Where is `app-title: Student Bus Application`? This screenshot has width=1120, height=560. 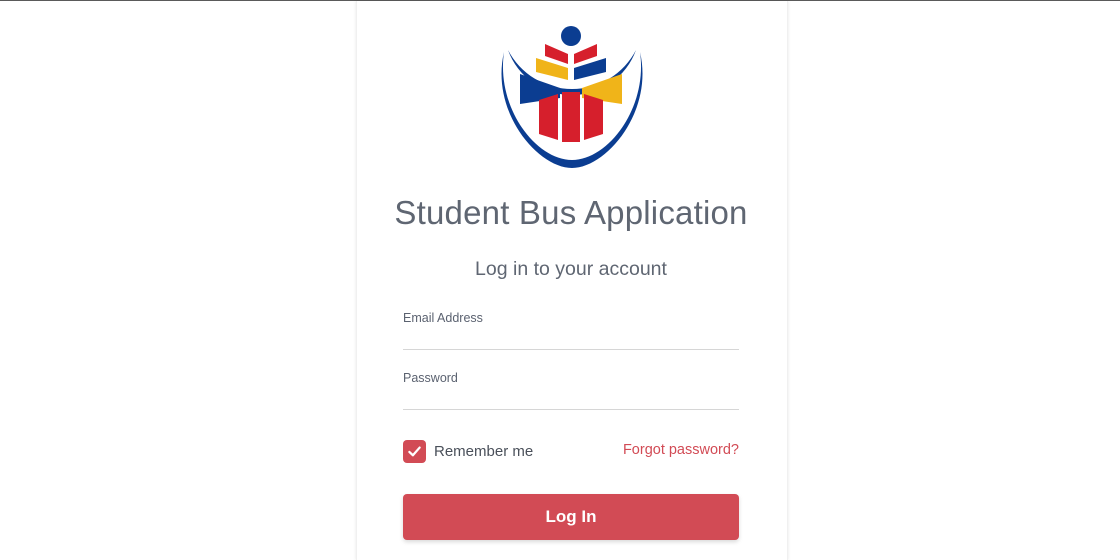 app-title: Student Bus Application is located at coordinates (571, 212).